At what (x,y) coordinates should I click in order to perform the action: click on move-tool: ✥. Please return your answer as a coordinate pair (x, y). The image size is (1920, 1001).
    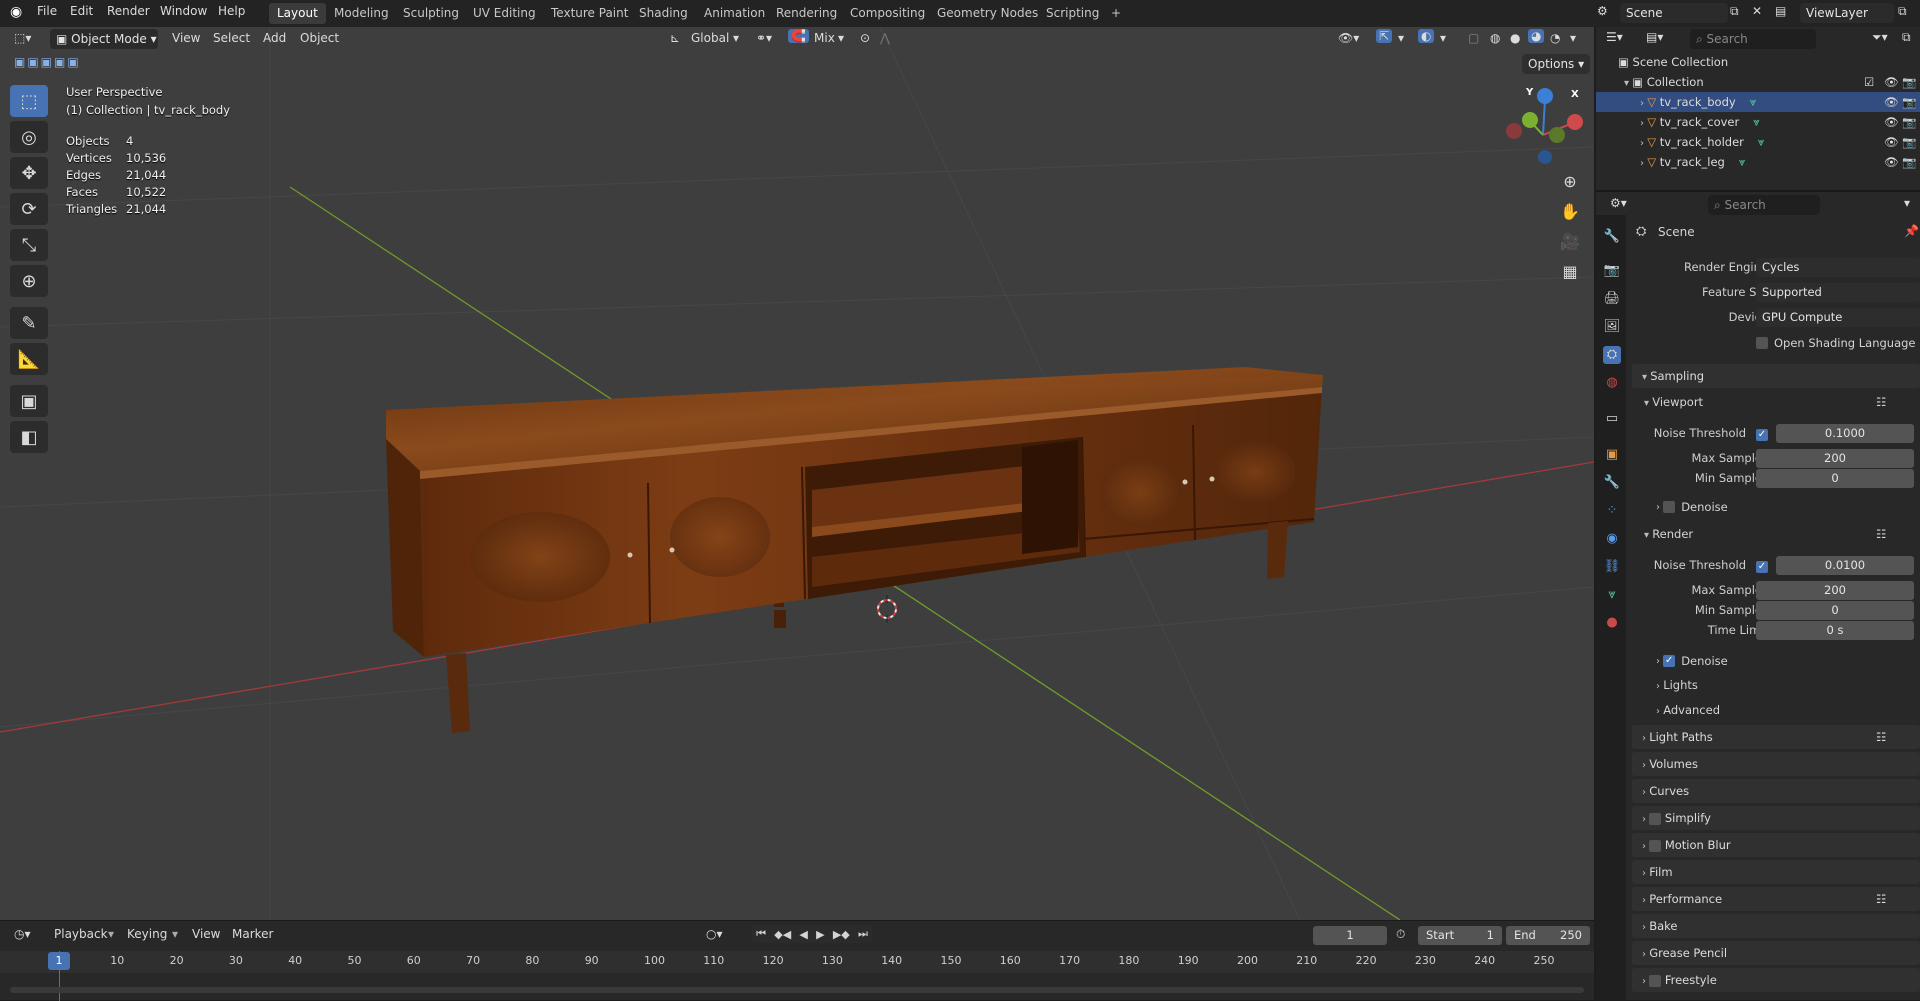
    Looking at the image, I should click on (29, 173).